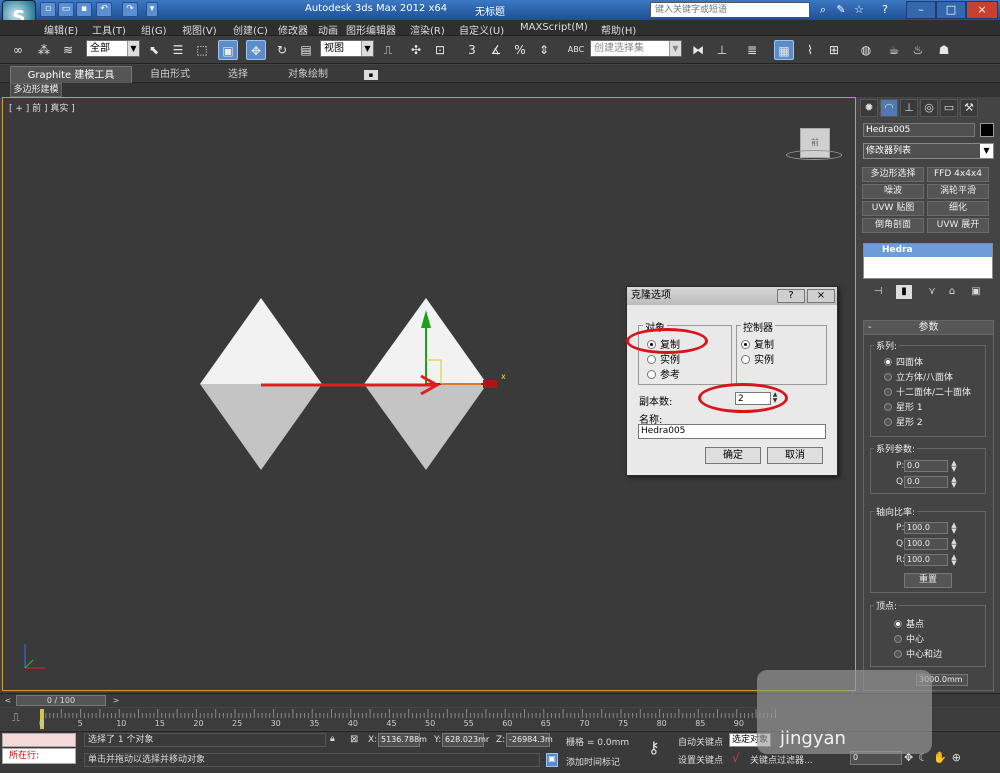  Describe the element at coordinates (954, 466) in the screenshot. I see `family-p-spinner-icon: ▲ ▼` at that location.